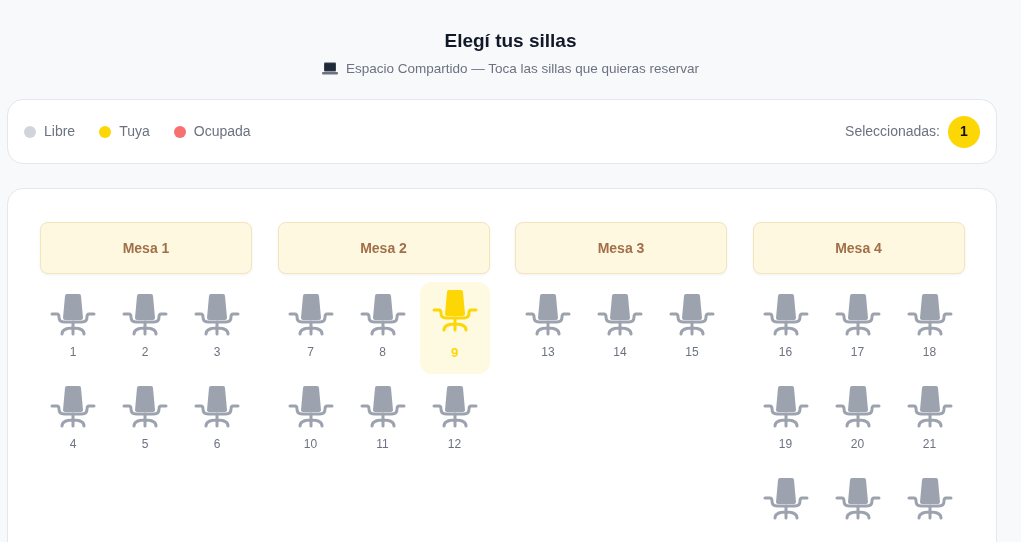 This screenshot has width=1021, height=542. Describe the element at coordinates (222, 132) in the screenshot. I see `legend-label: Ocupada` at that location.